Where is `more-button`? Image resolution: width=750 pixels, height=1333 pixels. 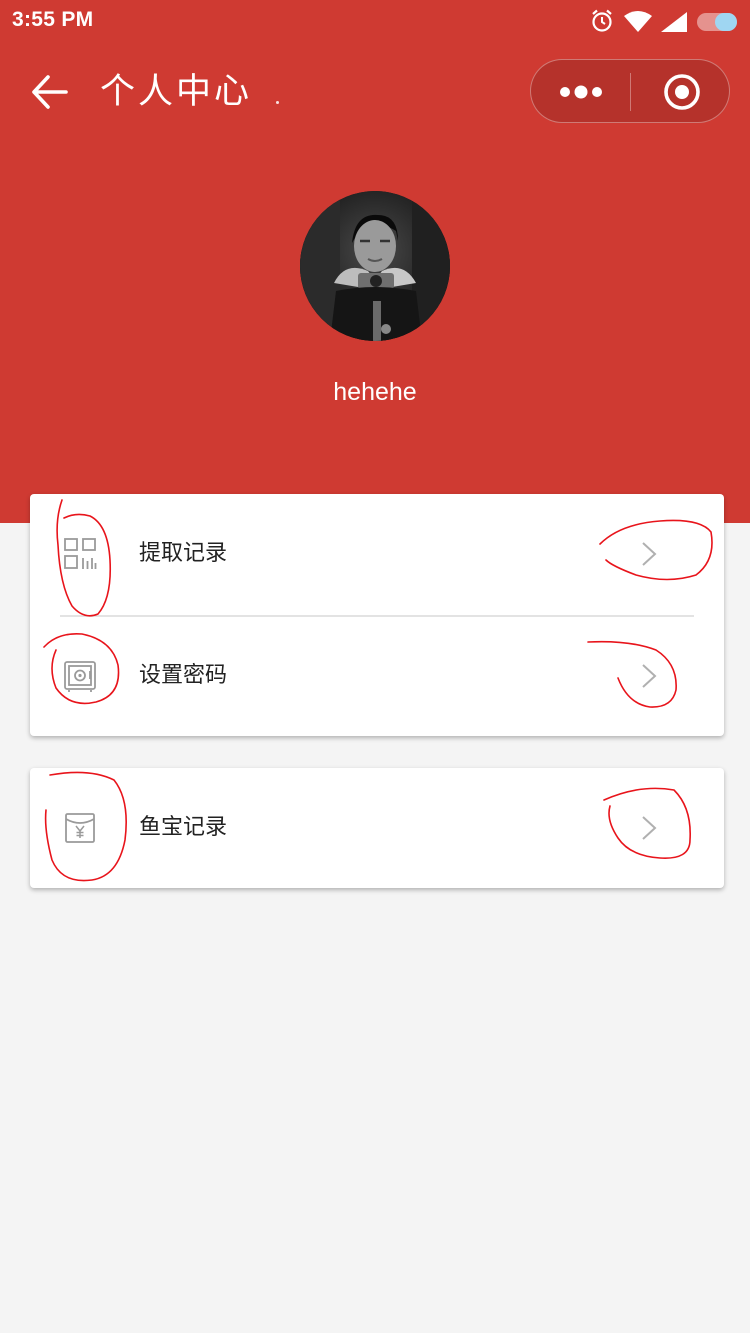
more-button is located at coordinates (580, 92).